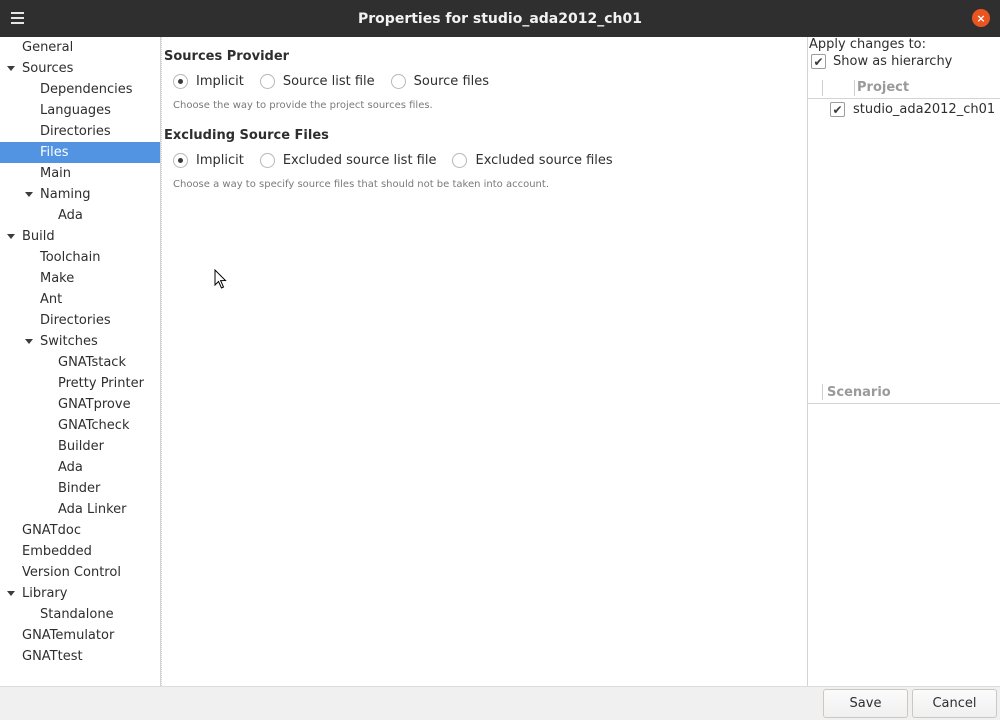 The width and height of the screenshot is (1000, 720). I want to click on tree-item-embedded: Embedded, so click(80, 551).